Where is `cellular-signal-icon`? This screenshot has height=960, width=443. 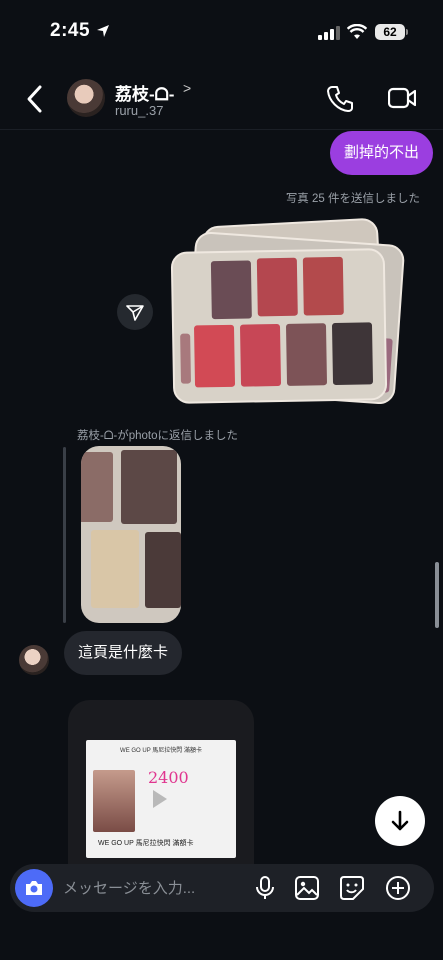
cellular-signal-icon is located at coordinates (329, 33).